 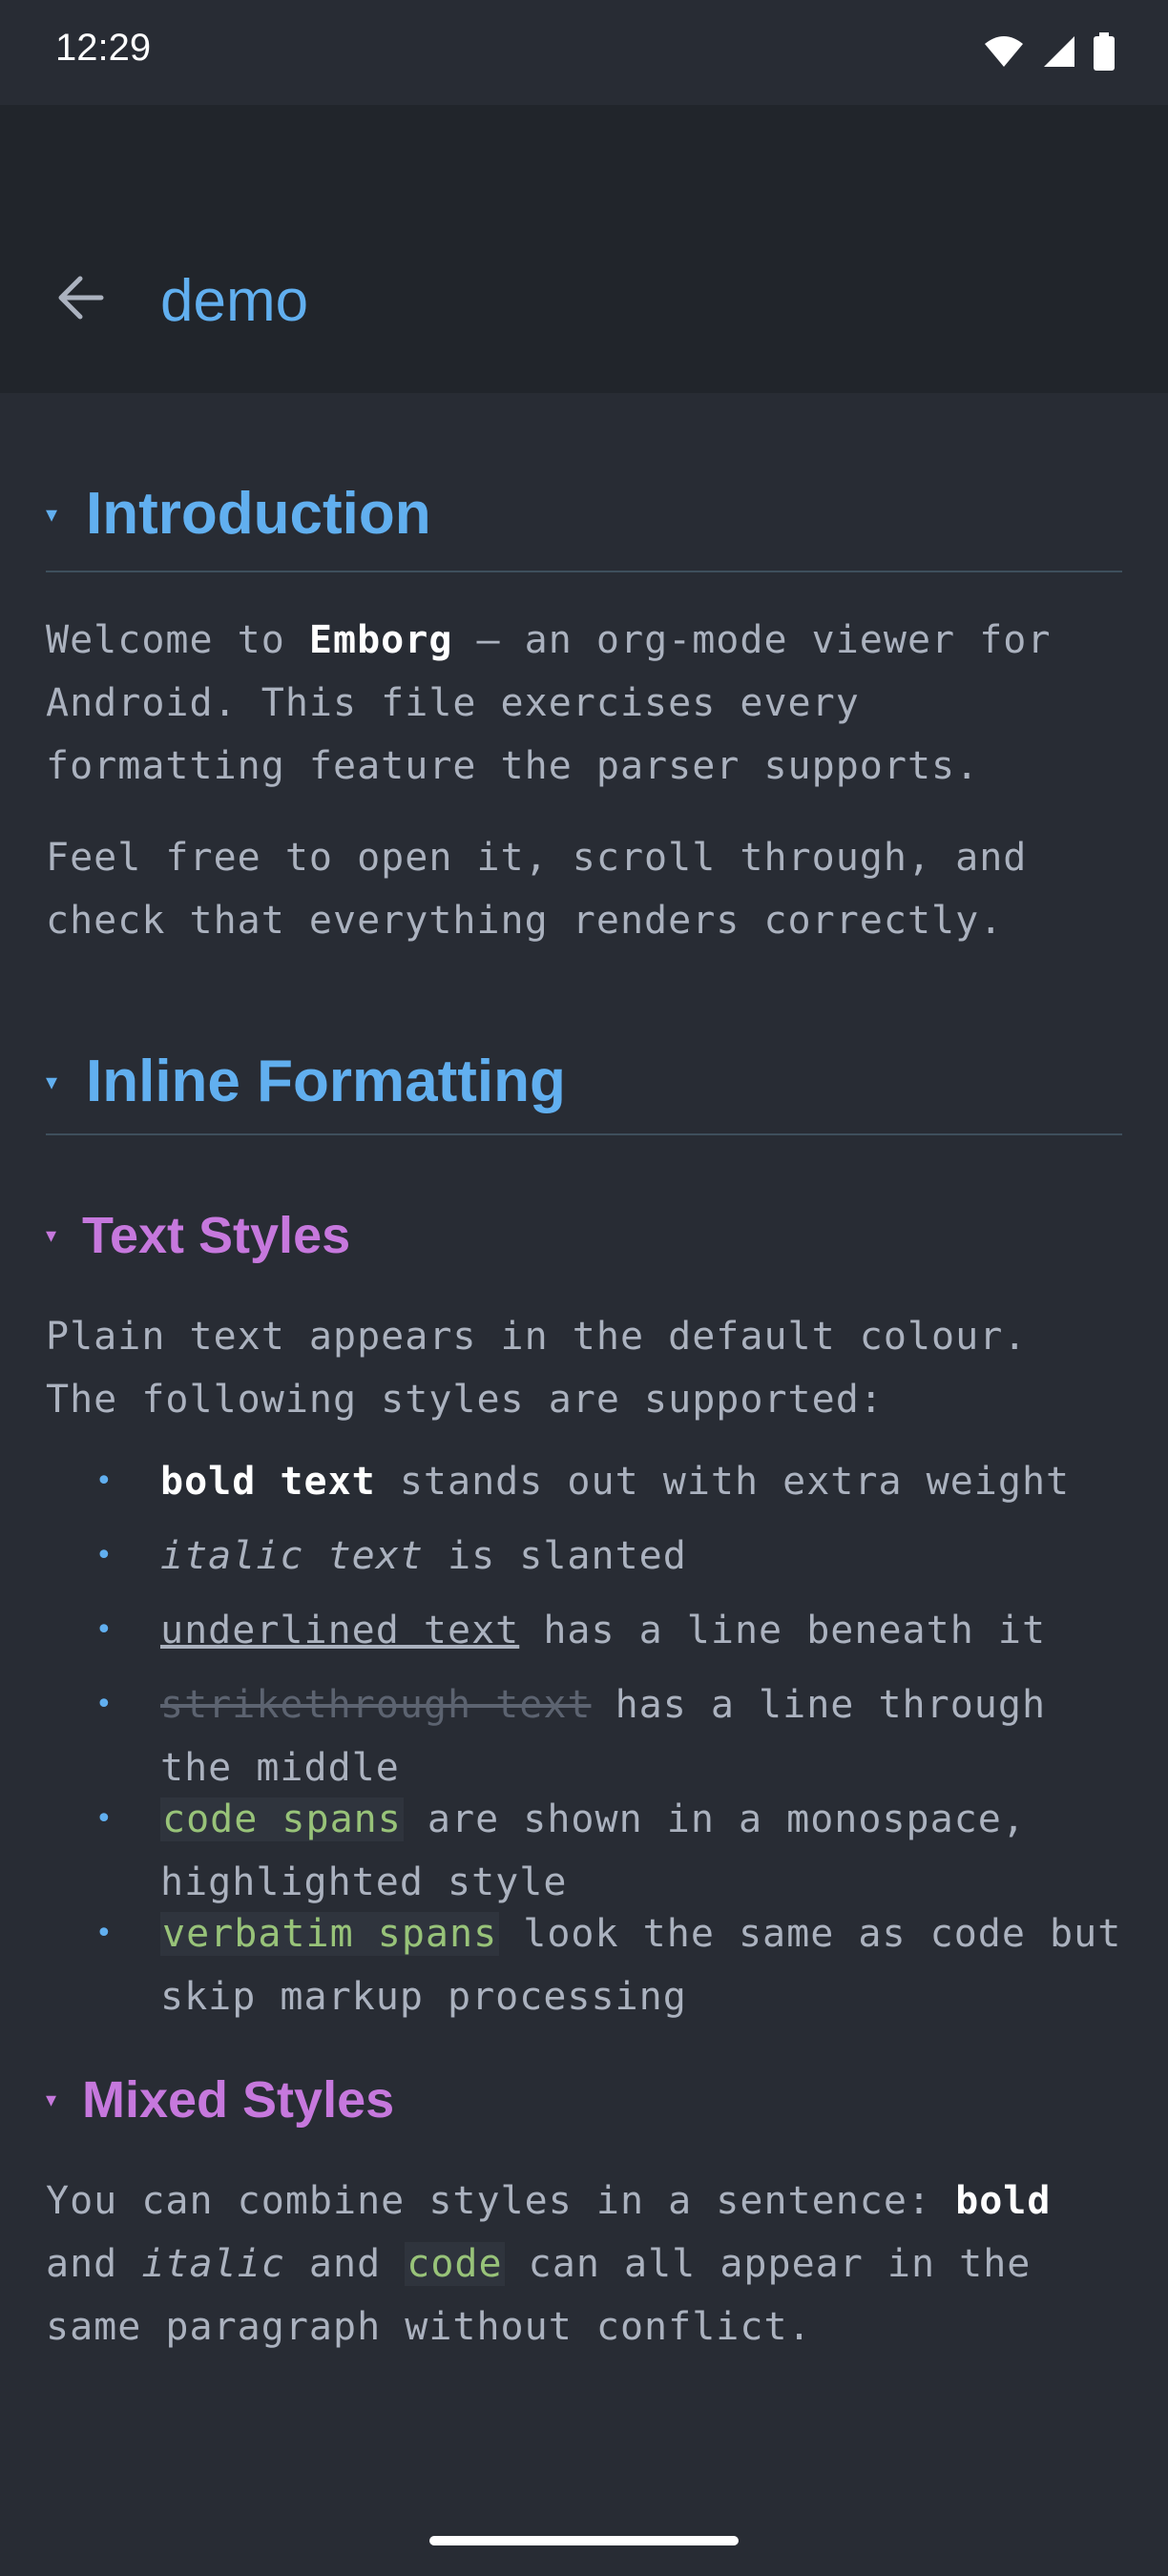 What do you see at coordinates (258, 514) in the screenshot?
I see `heading-title: Introduction` at bounding box center [258, 514].